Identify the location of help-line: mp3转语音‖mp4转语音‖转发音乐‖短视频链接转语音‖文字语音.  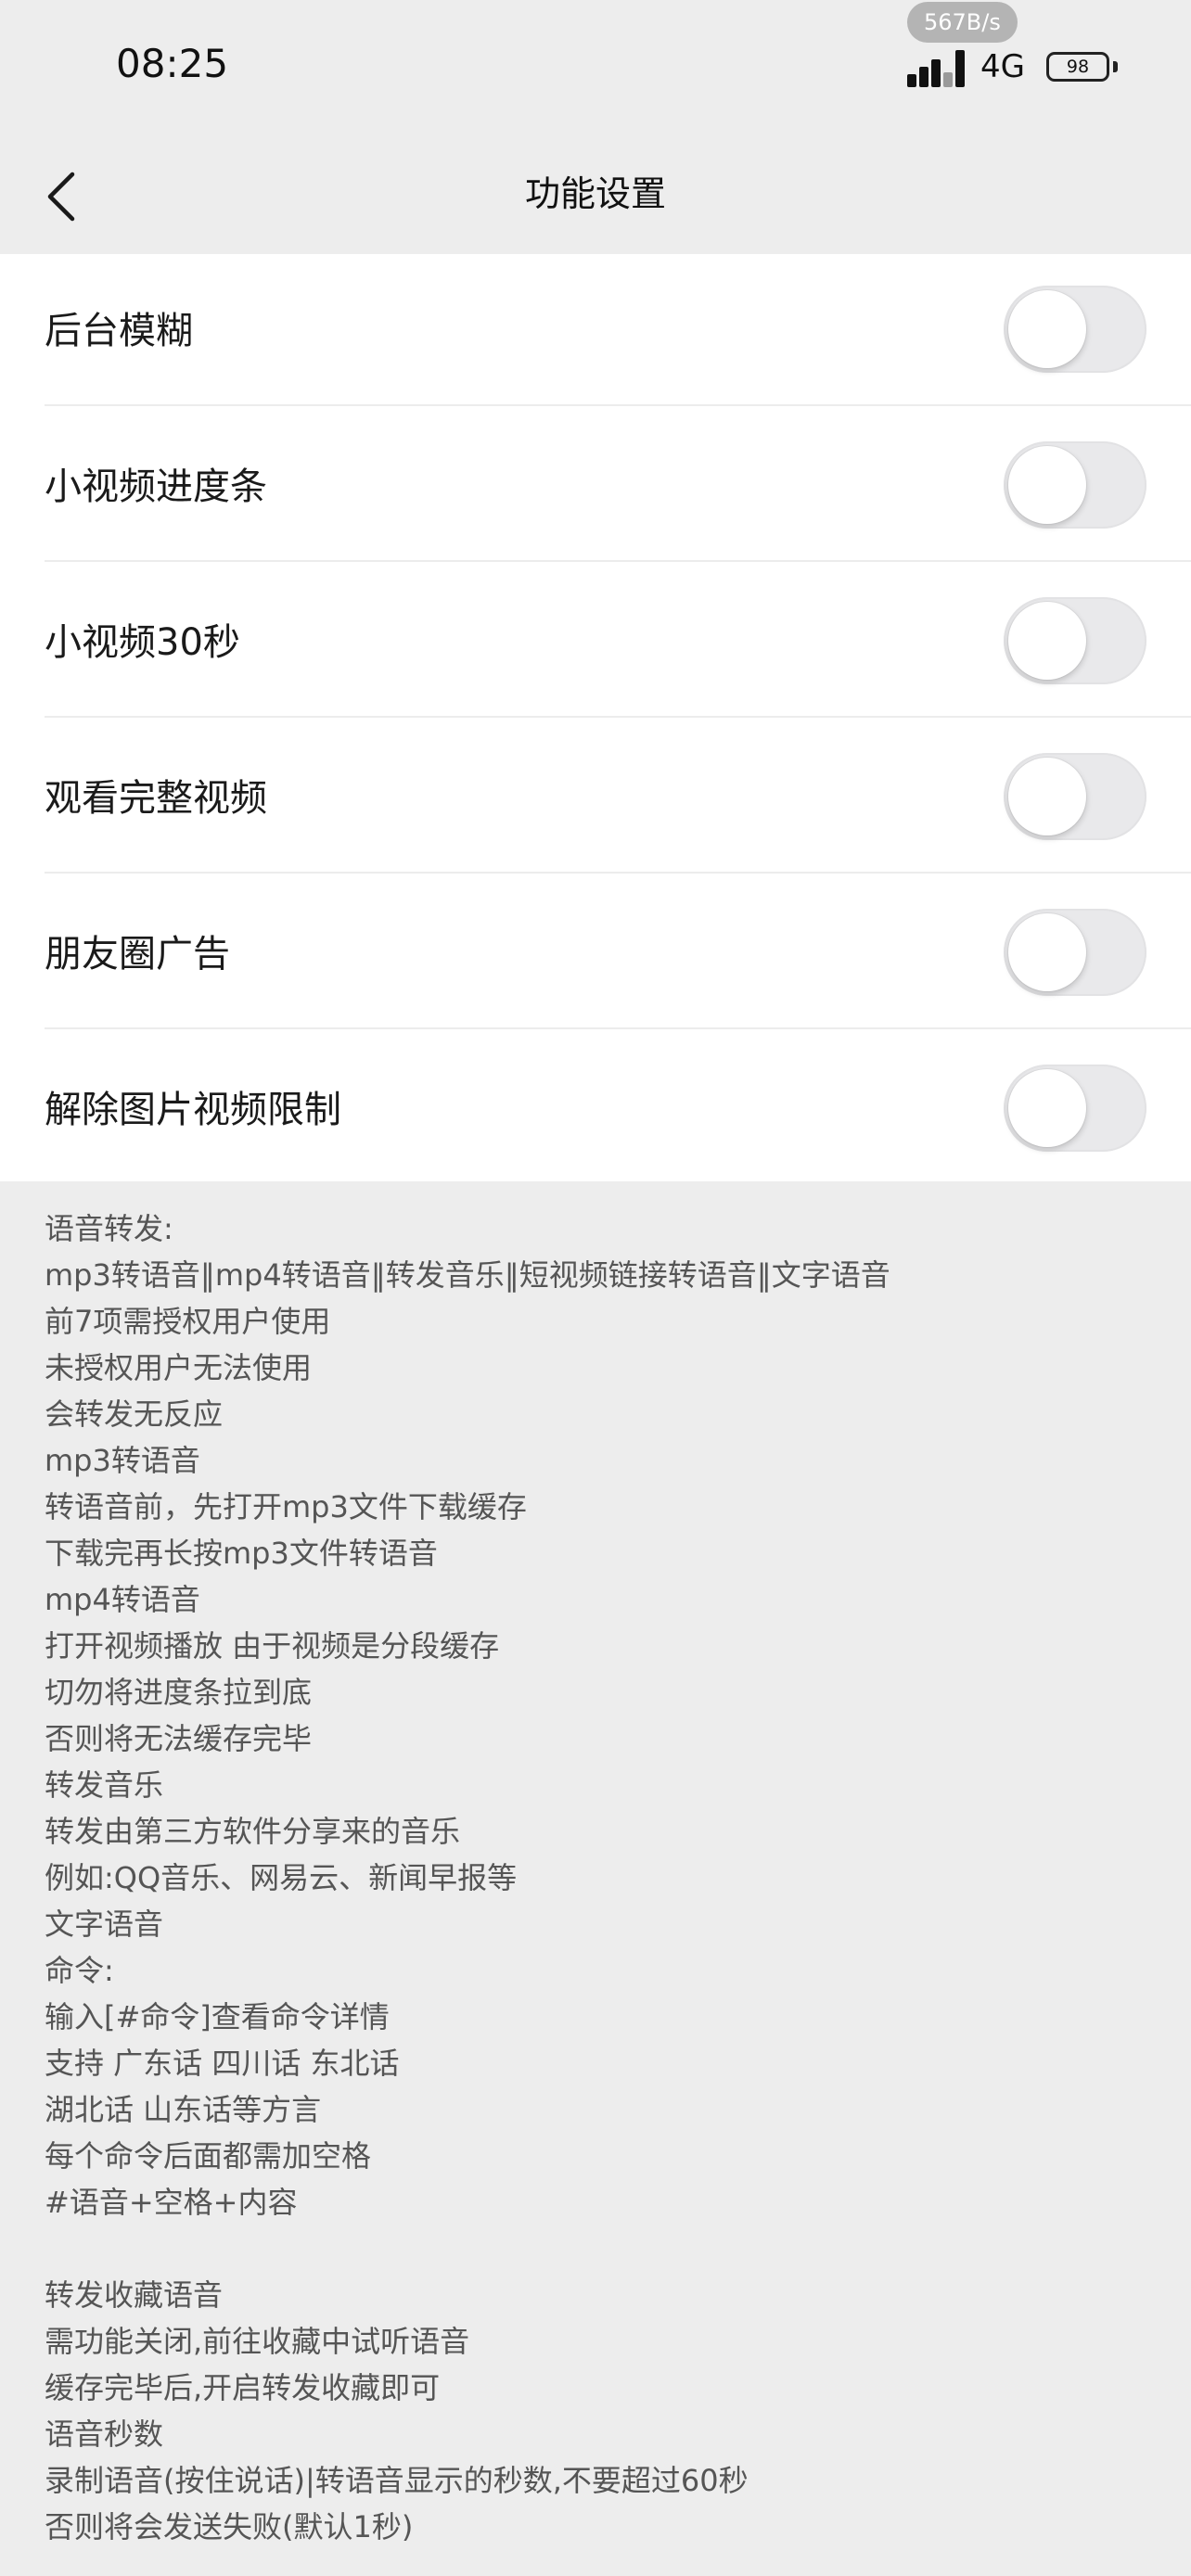
(467, 1275).